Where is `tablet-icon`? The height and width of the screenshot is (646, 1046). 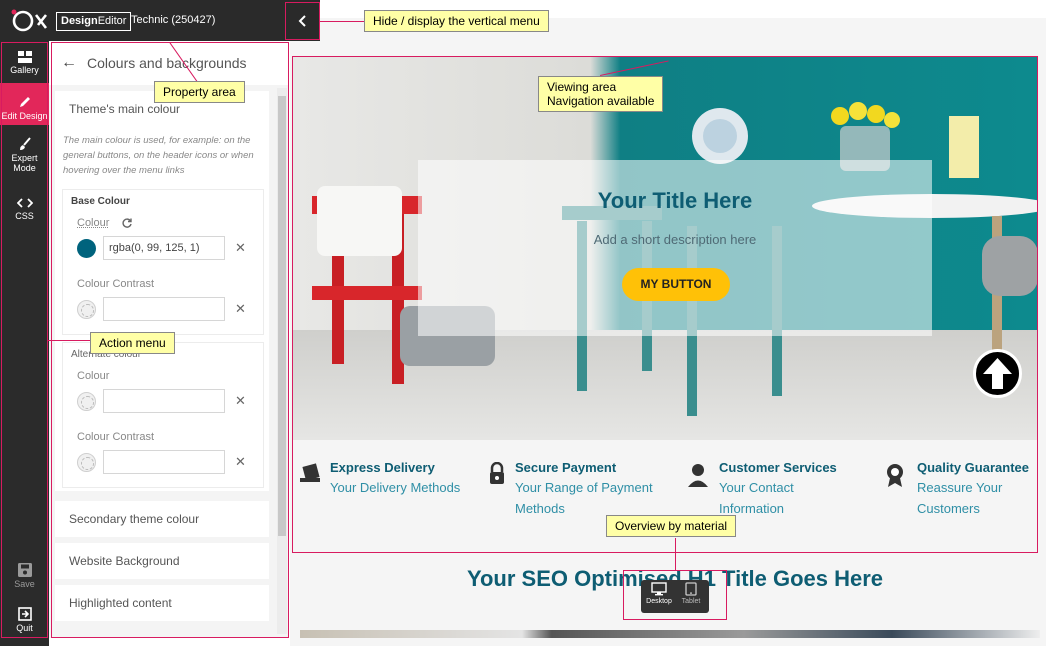 tablet-icon is located at coordinates (691, 589).